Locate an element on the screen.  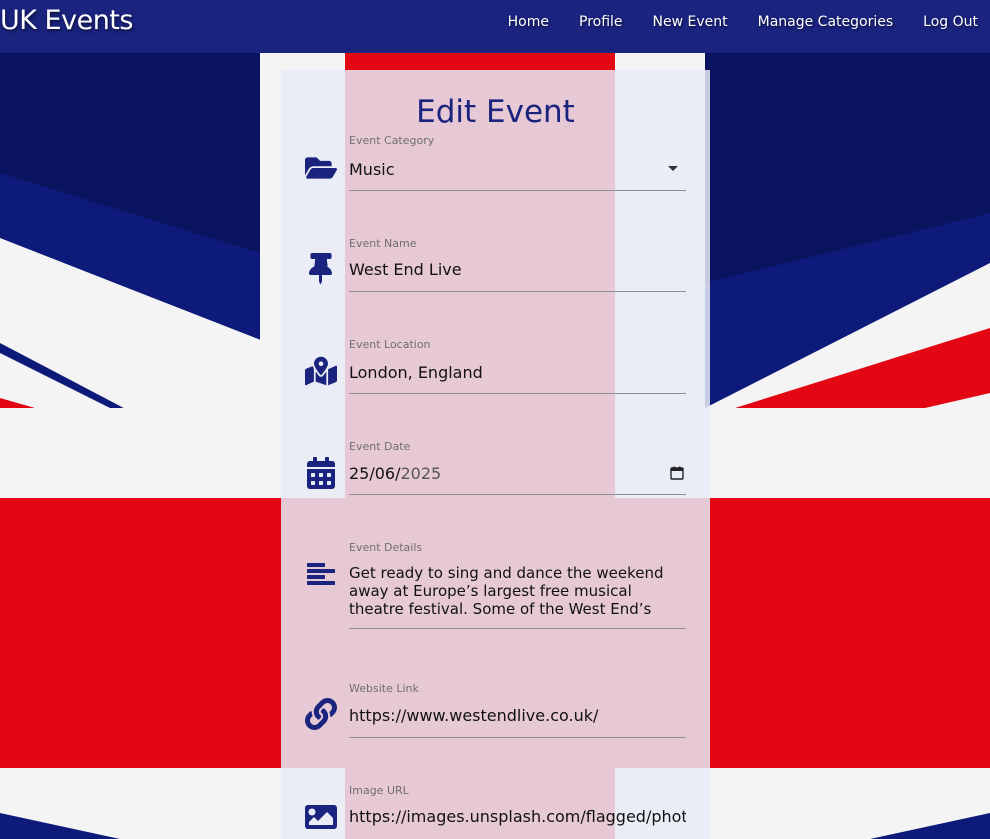
location-underline is located at coordinates (517, 393).